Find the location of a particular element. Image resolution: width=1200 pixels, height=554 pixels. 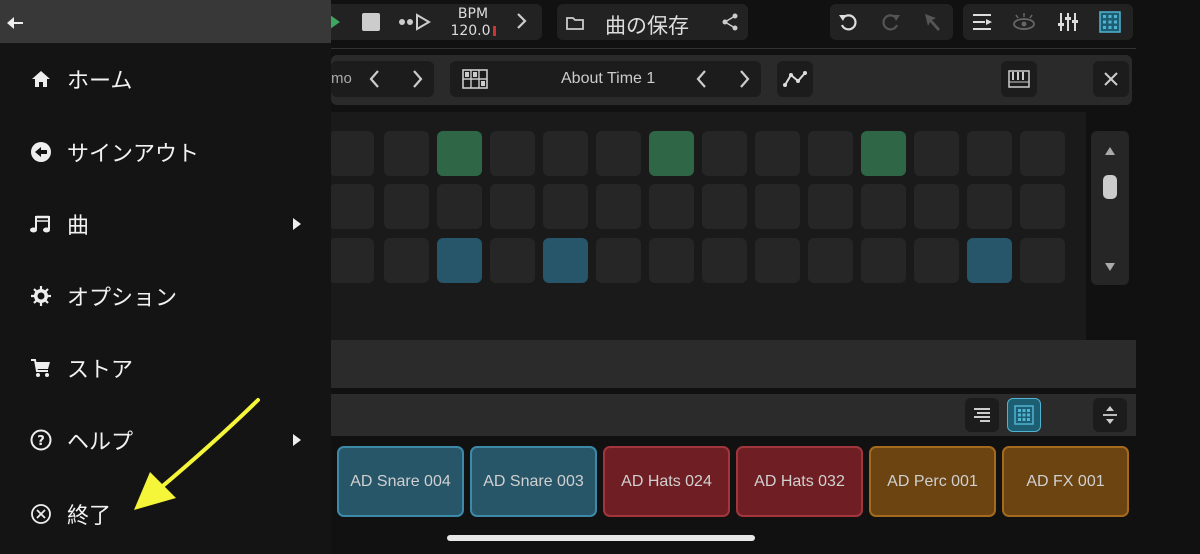

automation-button is located at coordinates (795, 79).